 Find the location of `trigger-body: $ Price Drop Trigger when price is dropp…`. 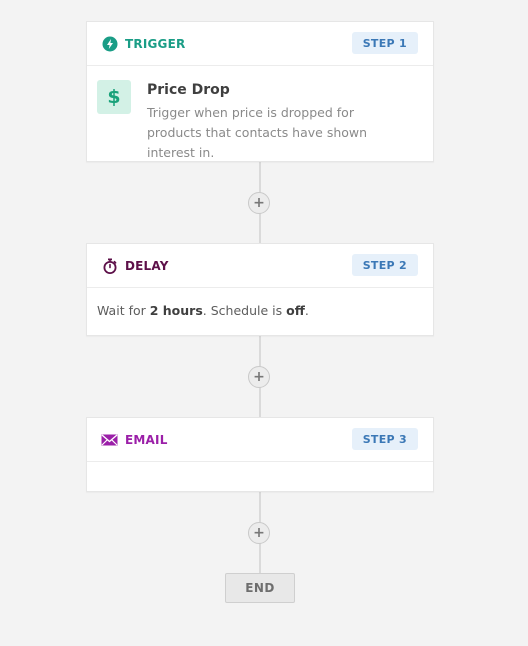

trigger-body: $ Price Drop Trigger when price is dropp… is located at coordinates (260, 122).